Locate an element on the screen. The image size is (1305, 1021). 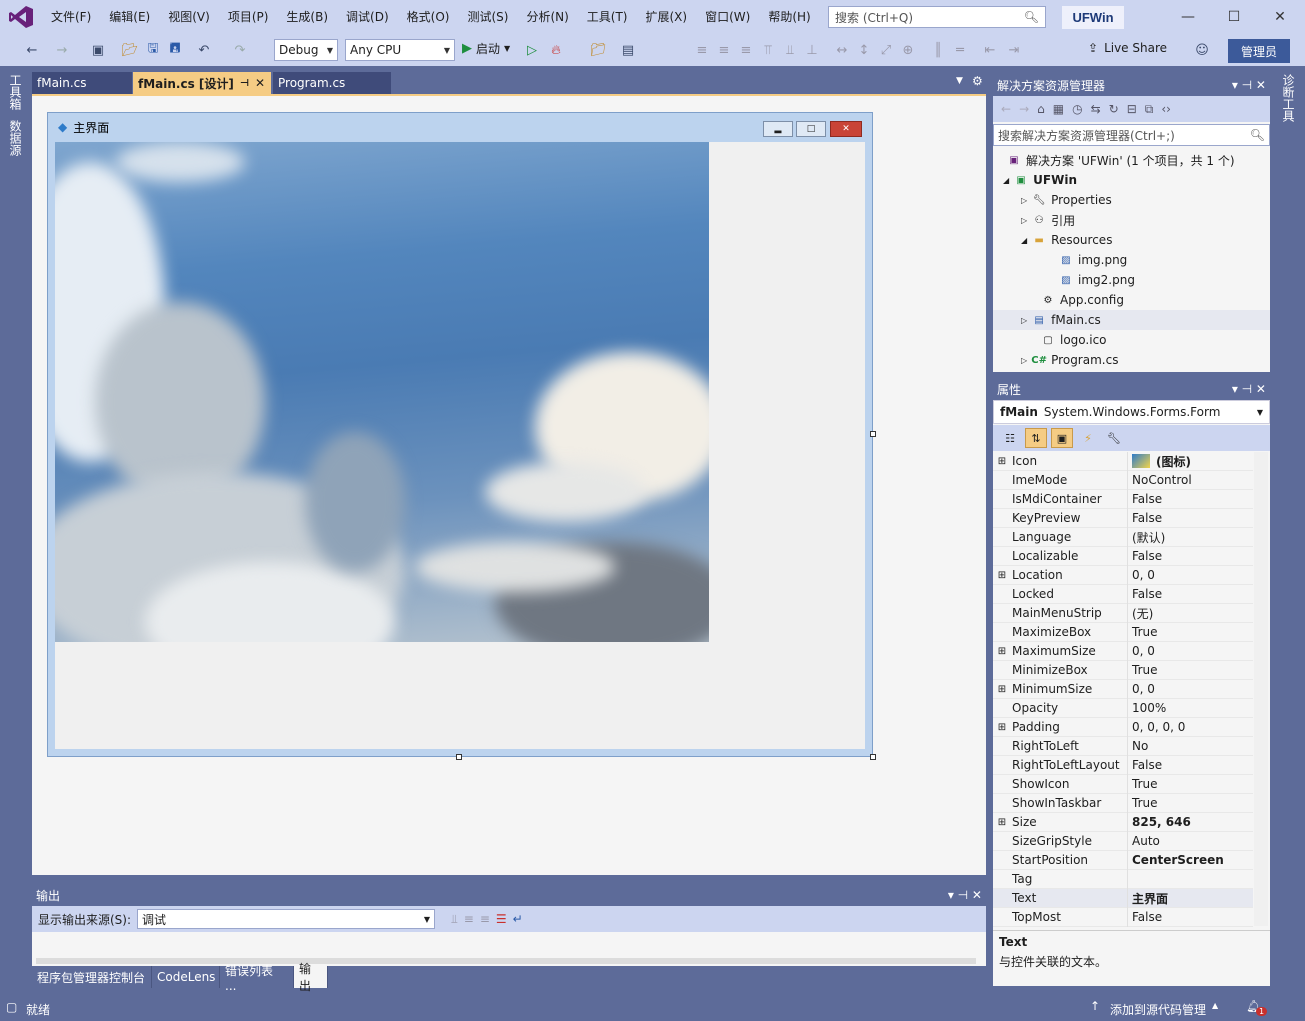
open-folder-icon: 📂︎ is located at coordinates (130, 50).